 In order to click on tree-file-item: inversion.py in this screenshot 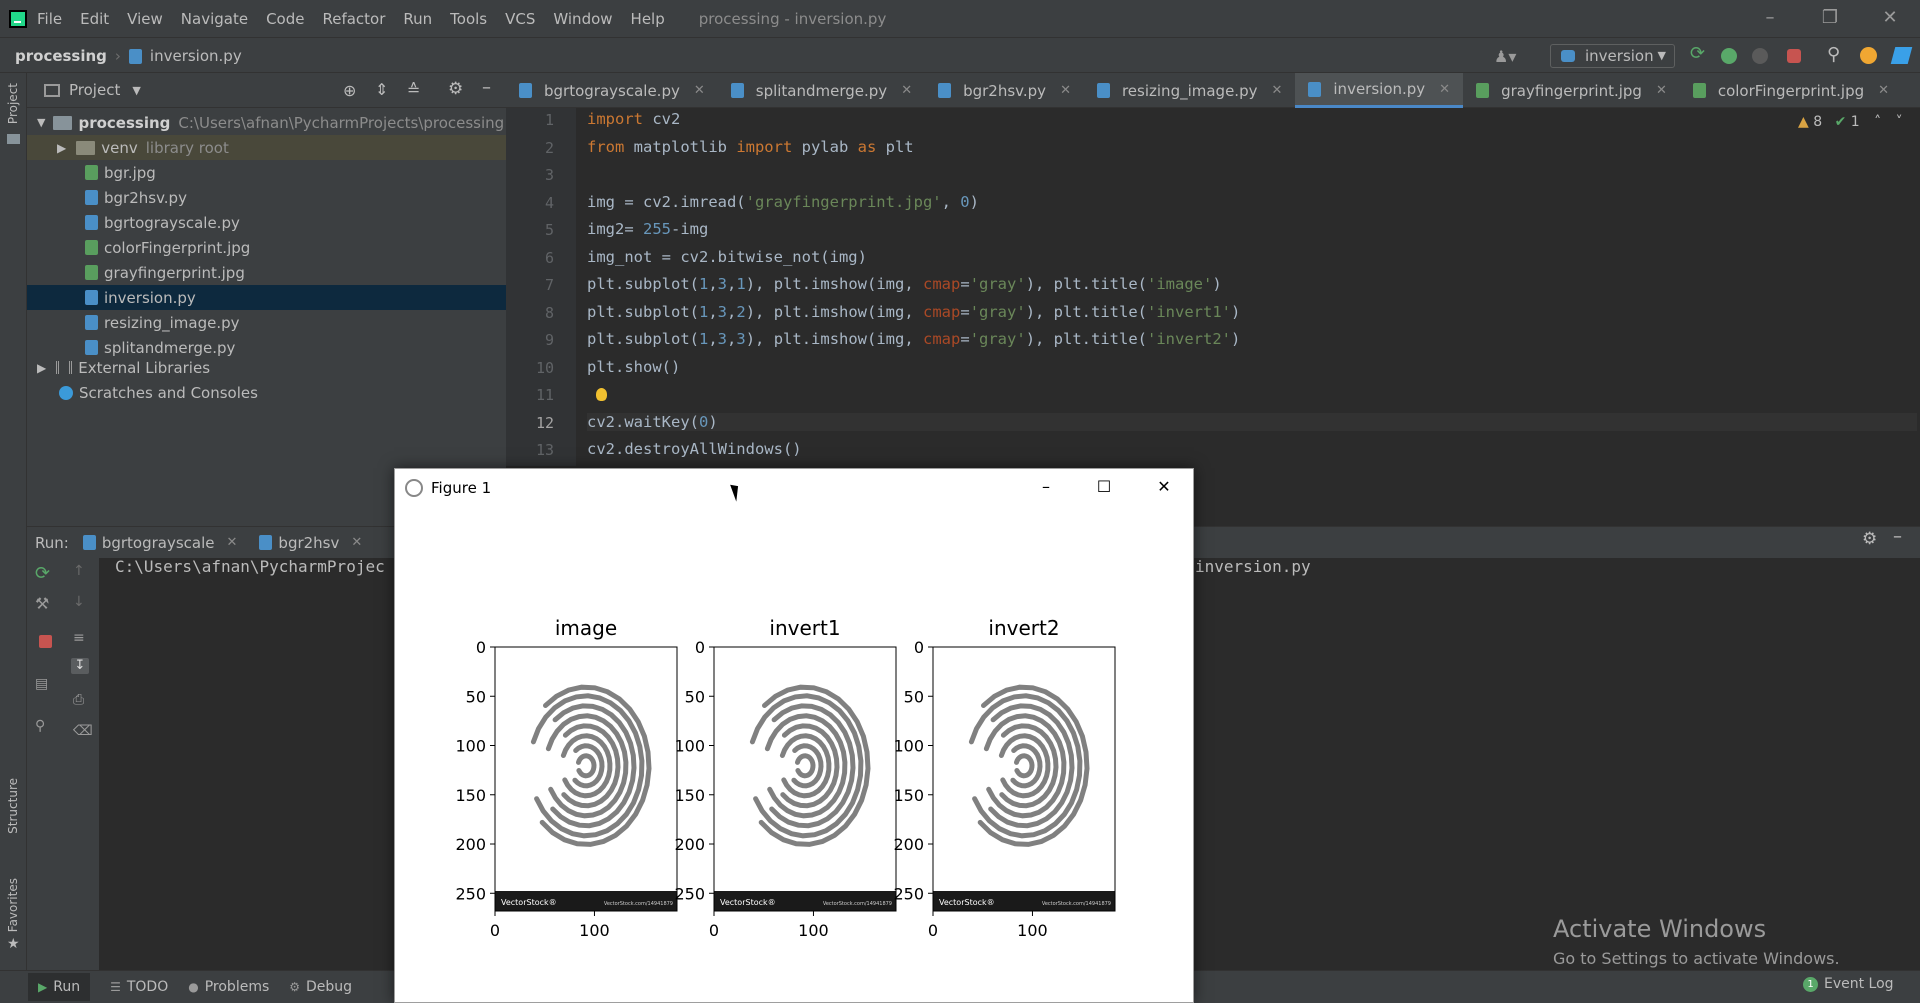, I will do `click(266, 297)`.